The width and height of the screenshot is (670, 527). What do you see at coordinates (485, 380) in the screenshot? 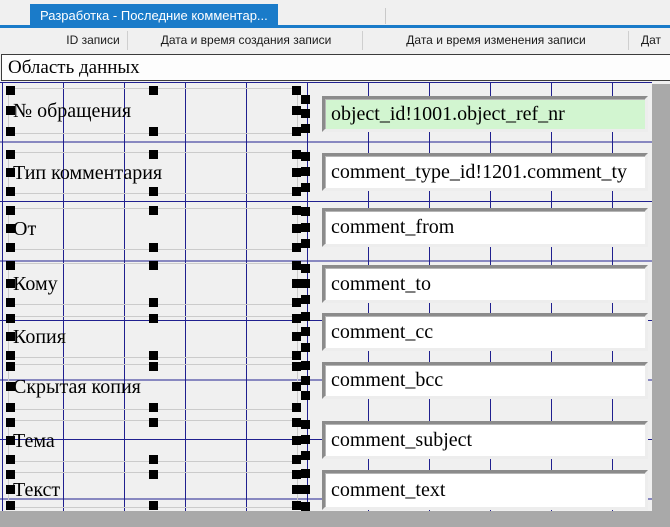
I see `field-control: comment_bcc` at bounding box center [485, 380].